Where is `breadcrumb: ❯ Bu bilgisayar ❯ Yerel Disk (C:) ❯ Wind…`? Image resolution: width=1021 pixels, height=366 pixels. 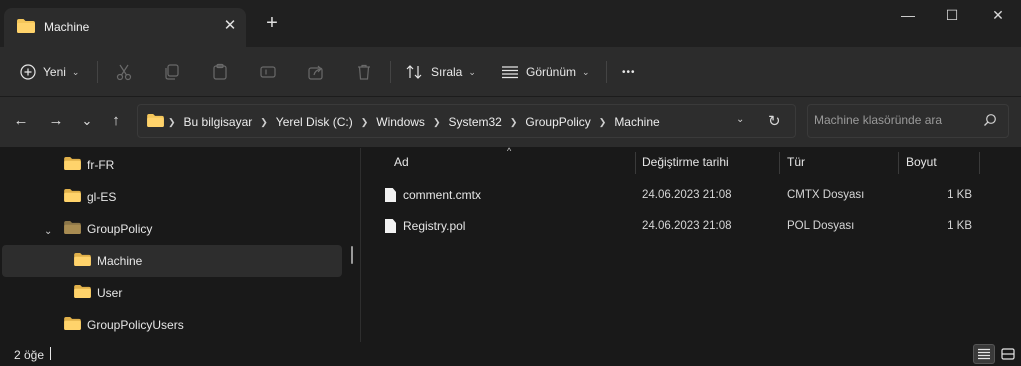
breadcrumb: ❯ Bu bilgisayar ❯ Yerel Disk (C:) ❯ Wind… is located at coordinates (414, 122).